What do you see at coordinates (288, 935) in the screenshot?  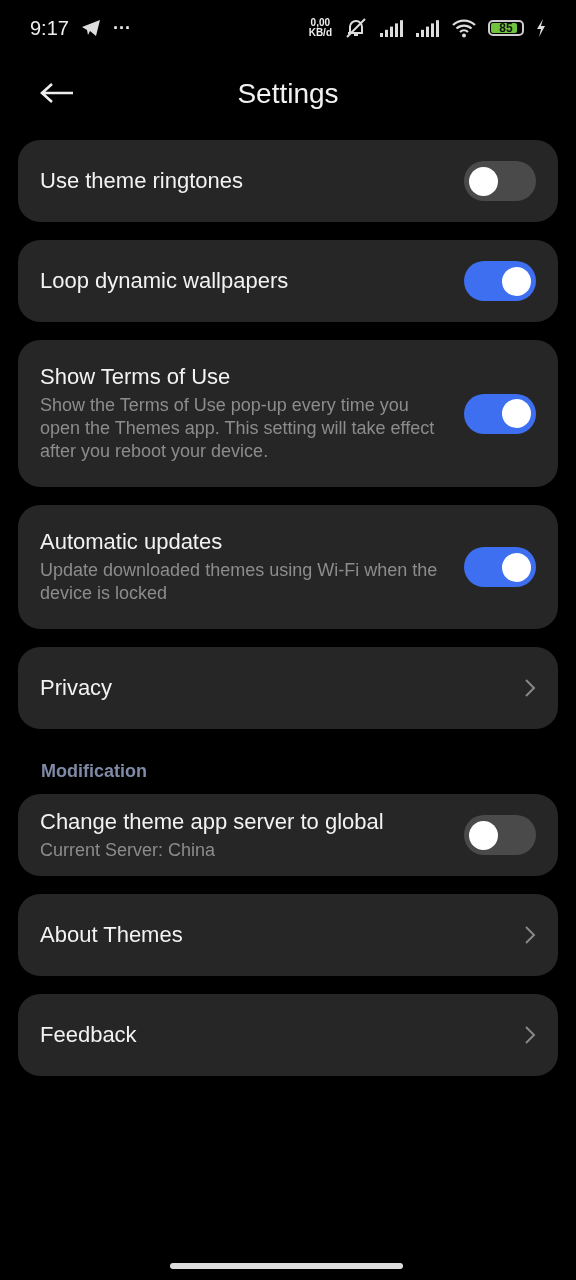 I see `settings-card: About Themes` at bounding box center [288, 935].